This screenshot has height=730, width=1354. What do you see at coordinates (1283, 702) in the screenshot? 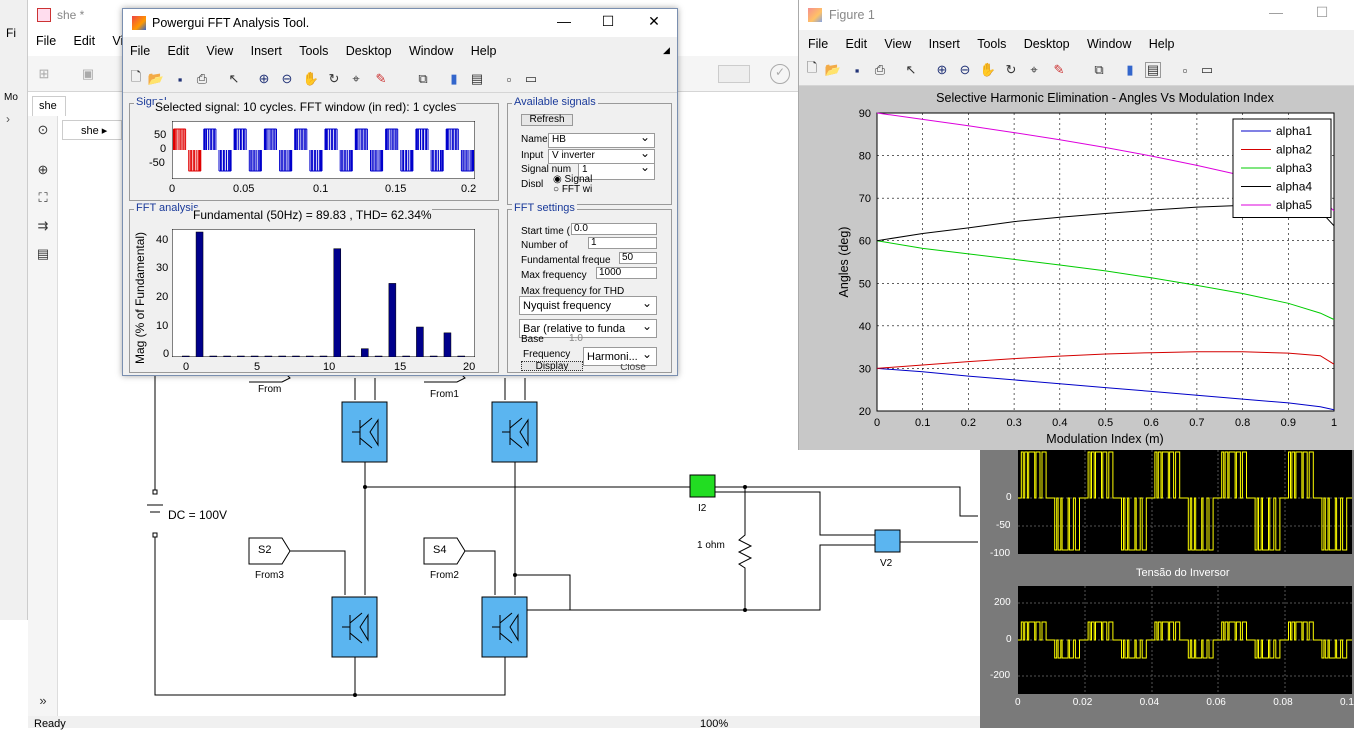
I see `scope-xtick: 0.08` at bounding box center [1283, 702].